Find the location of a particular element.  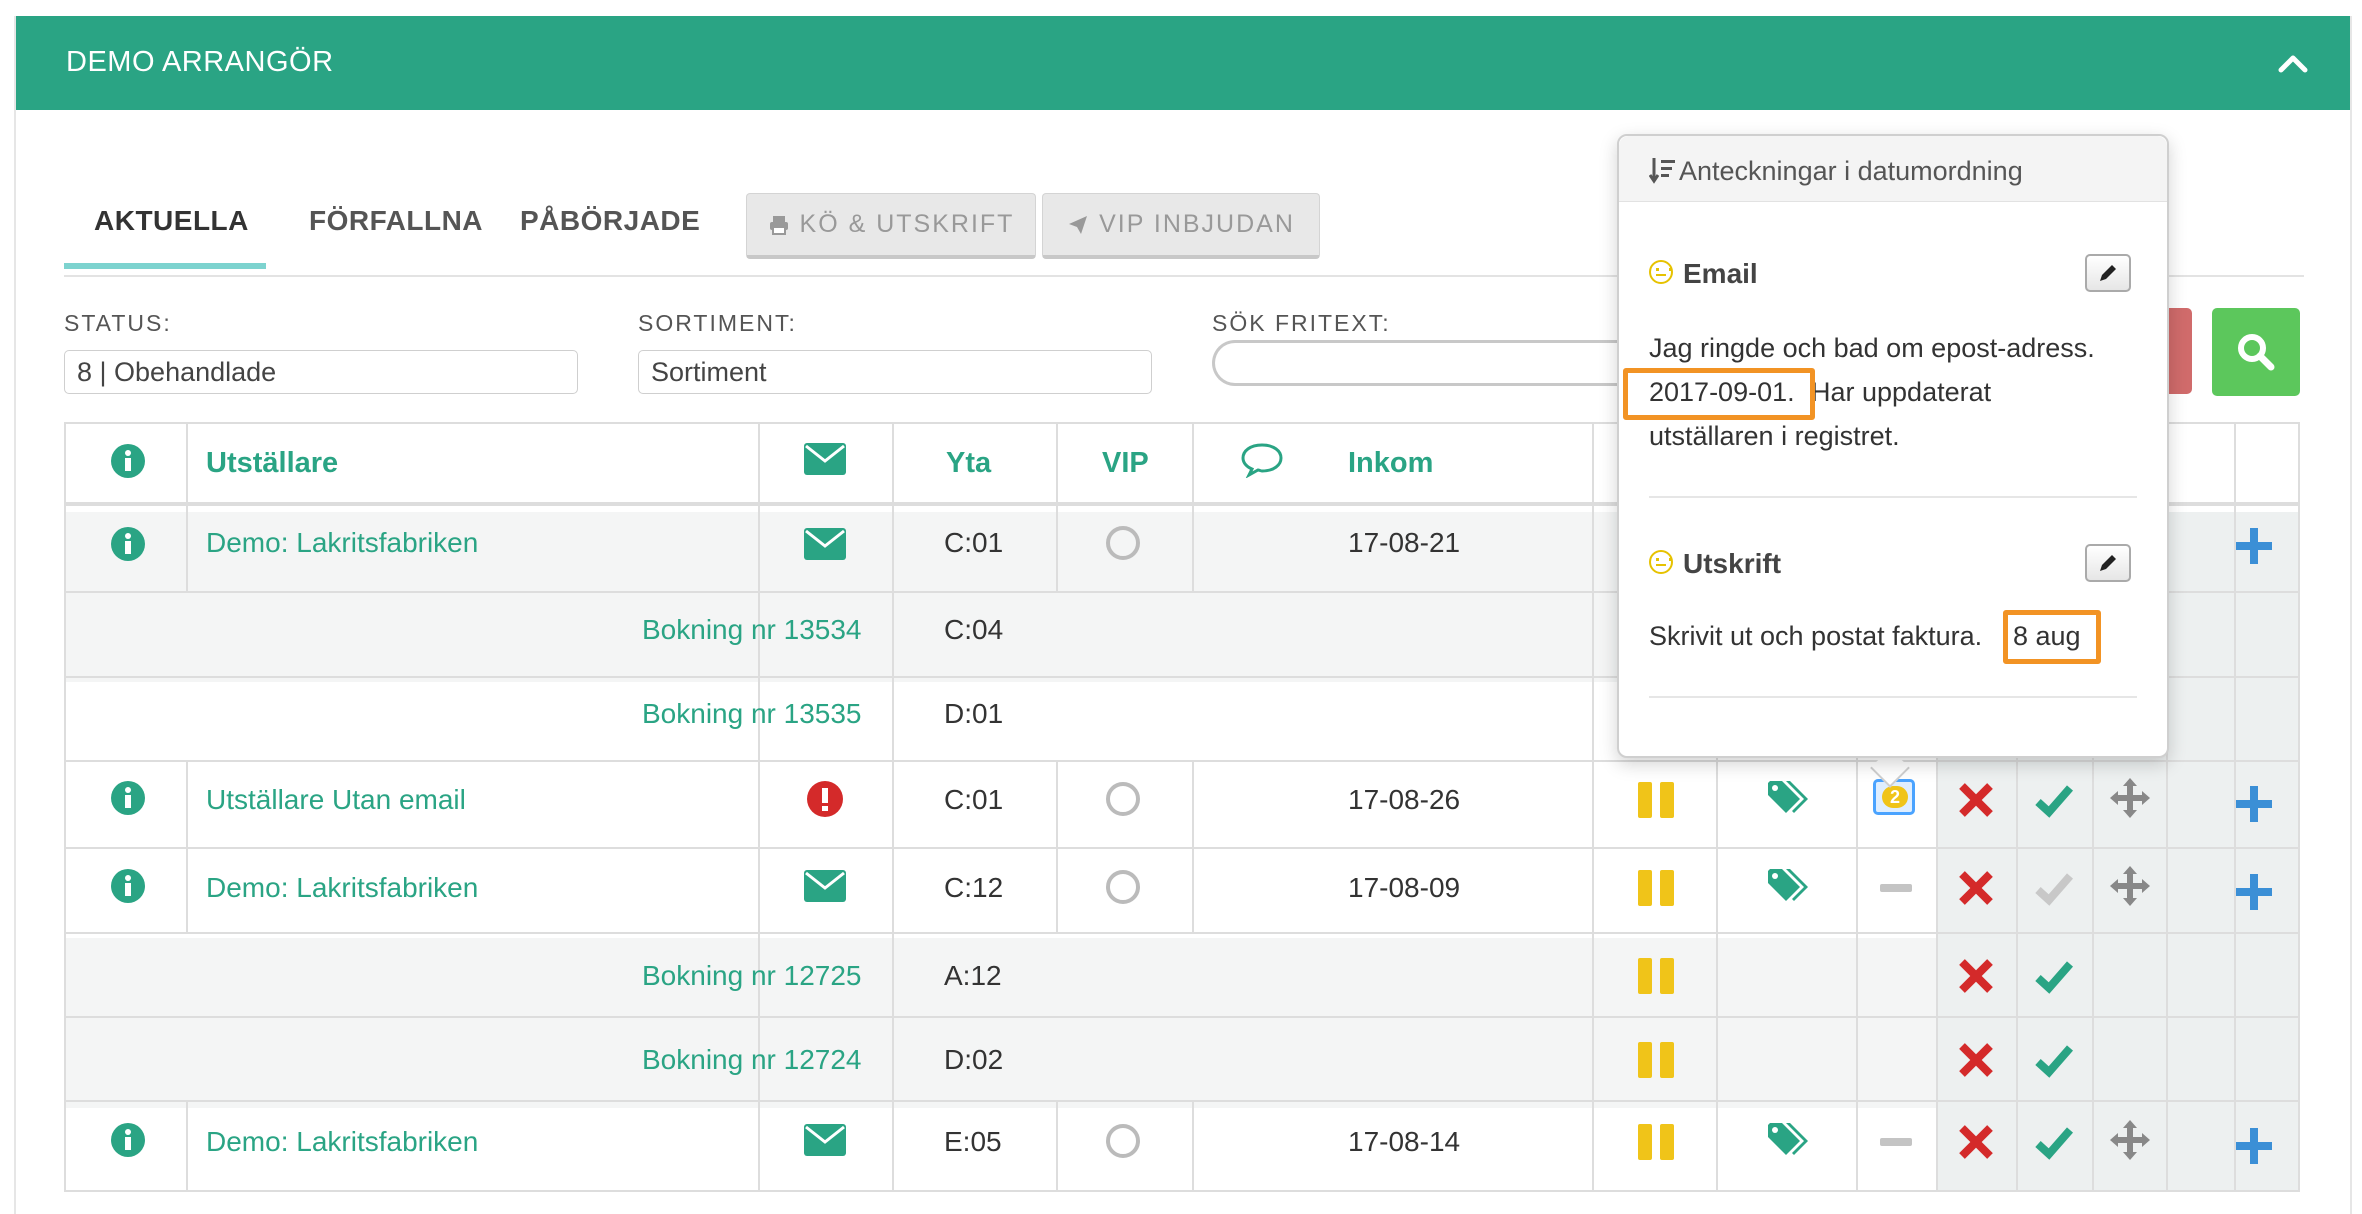

note-text-line: utställaren i registret. is located at coordinates (1774, 436).